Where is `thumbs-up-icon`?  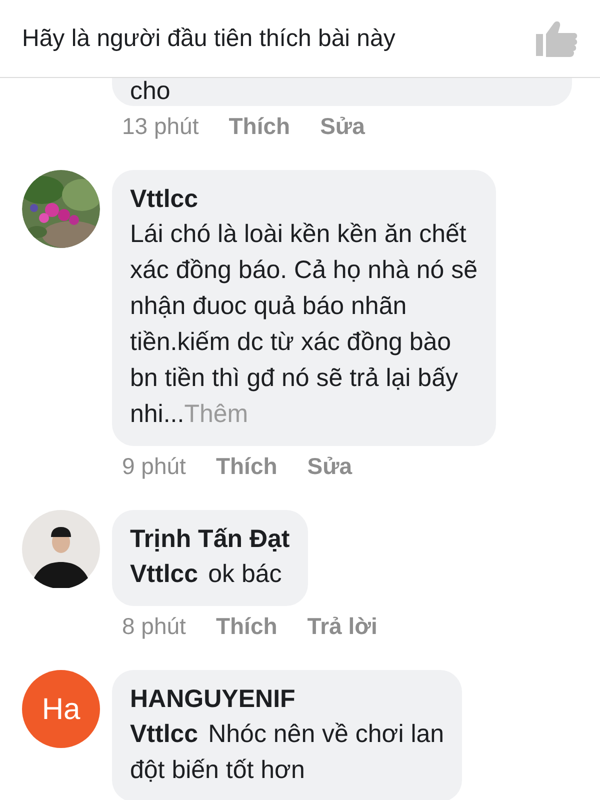 thumbs-up-icon is located at coordinates (557, 39).